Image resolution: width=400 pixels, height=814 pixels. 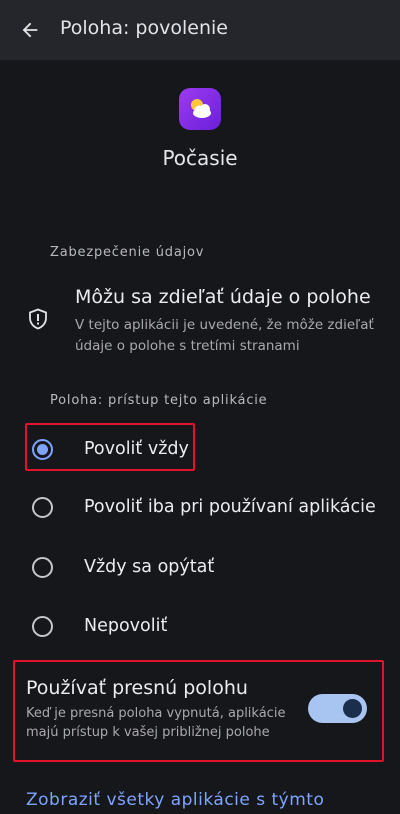 I want to click on arrow-back-icon, so click(x=30, y=30).